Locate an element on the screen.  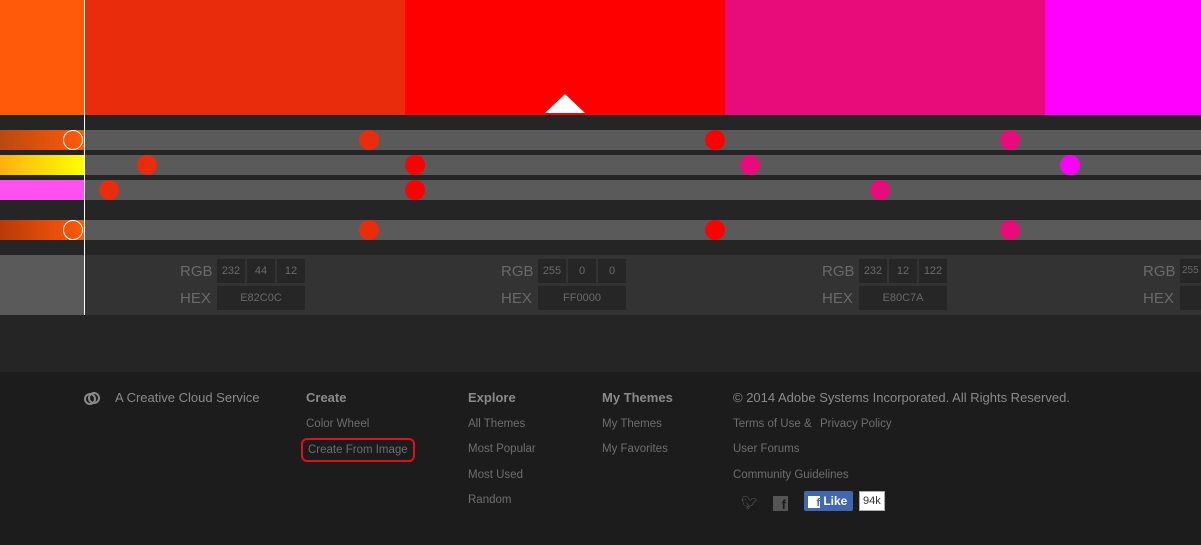
rgb-g-input: 0 is located at coordinates (582, 271).